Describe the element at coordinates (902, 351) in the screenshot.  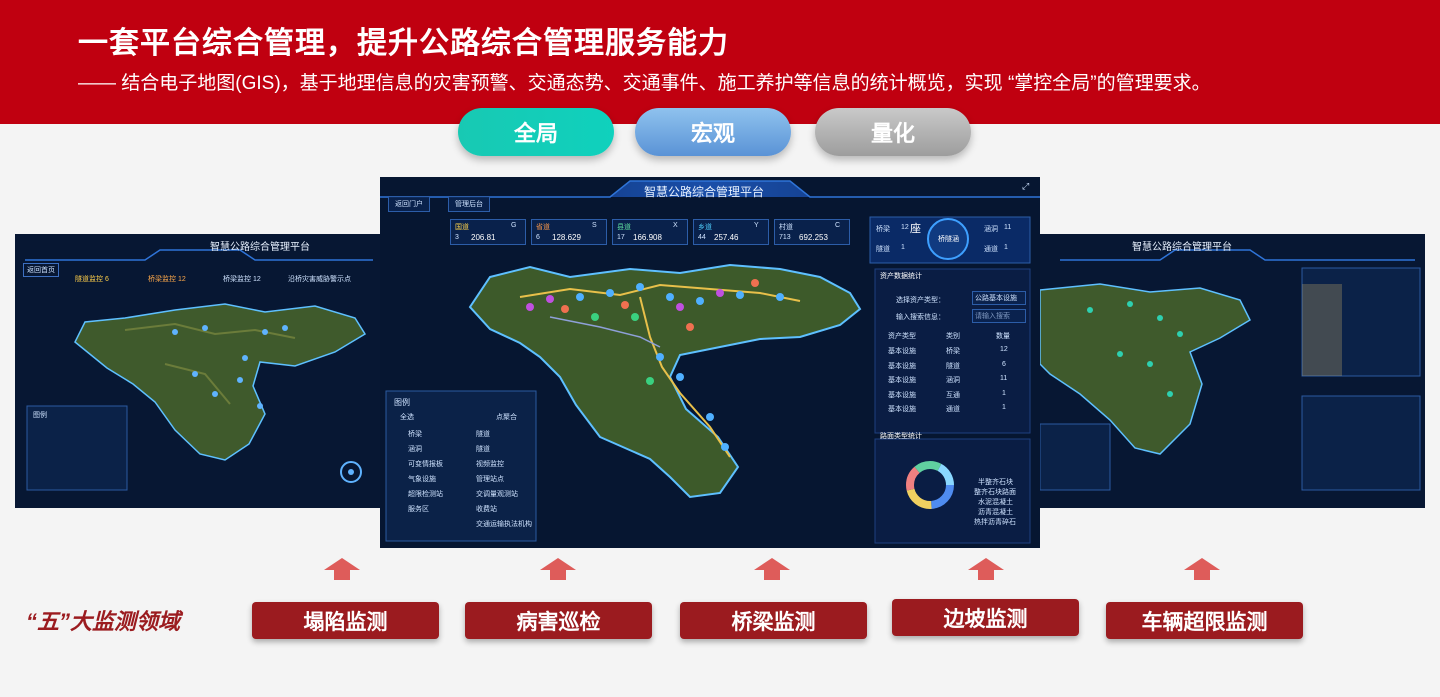
I see `row1-type: 基本设施` at that location.